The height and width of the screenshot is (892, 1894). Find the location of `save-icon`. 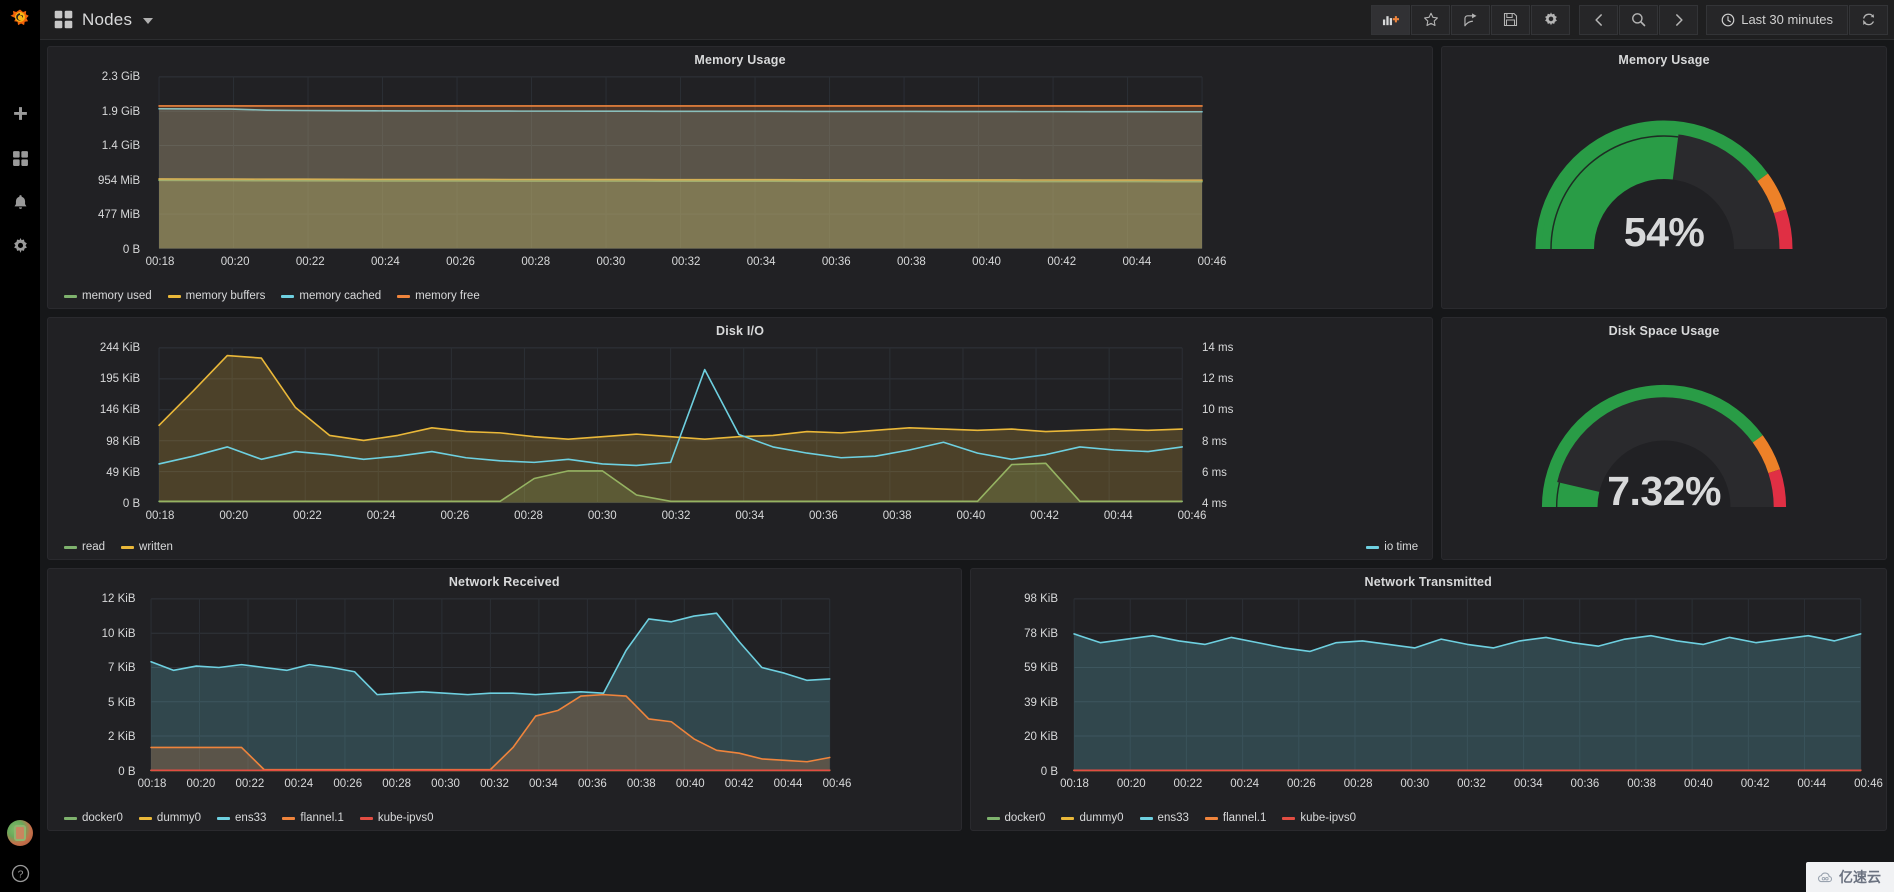

save-icon is located at coordinates (1511, 19).